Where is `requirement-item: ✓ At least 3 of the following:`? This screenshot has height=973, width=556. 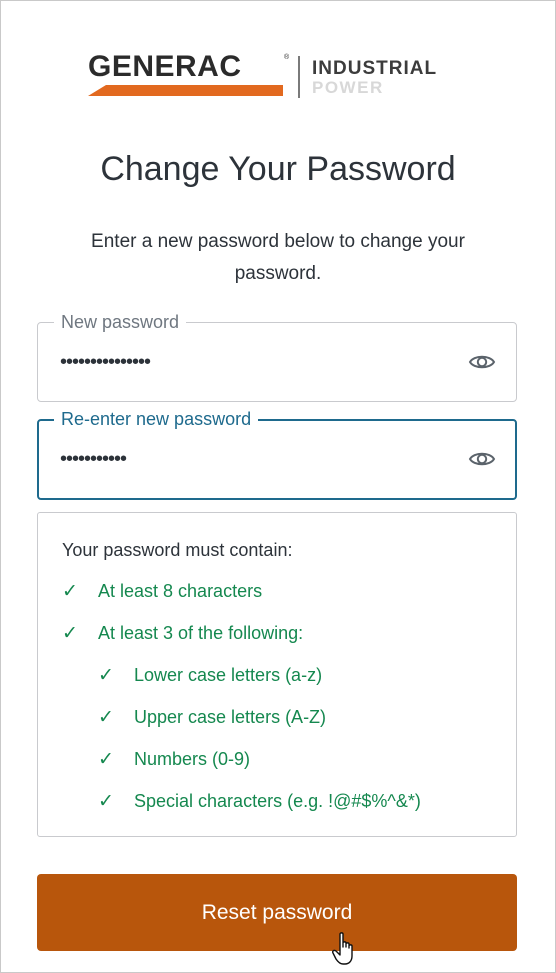 requirement-item: ✓ At least 3 of the following: is located at coordinates (182, 633).